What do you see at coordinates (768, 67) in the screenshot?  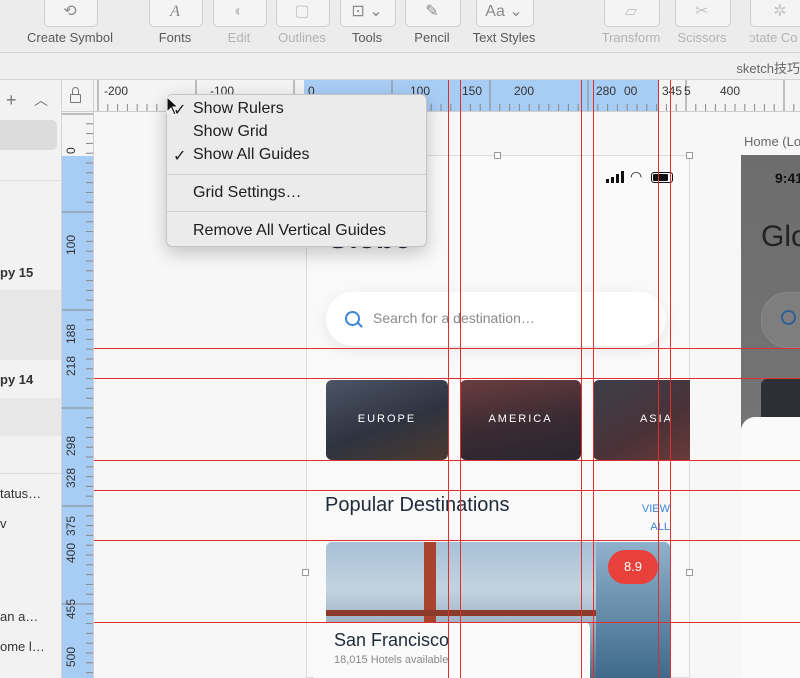 I see `document-tab-title: sketch技巧` at bounding box center [768, 67].